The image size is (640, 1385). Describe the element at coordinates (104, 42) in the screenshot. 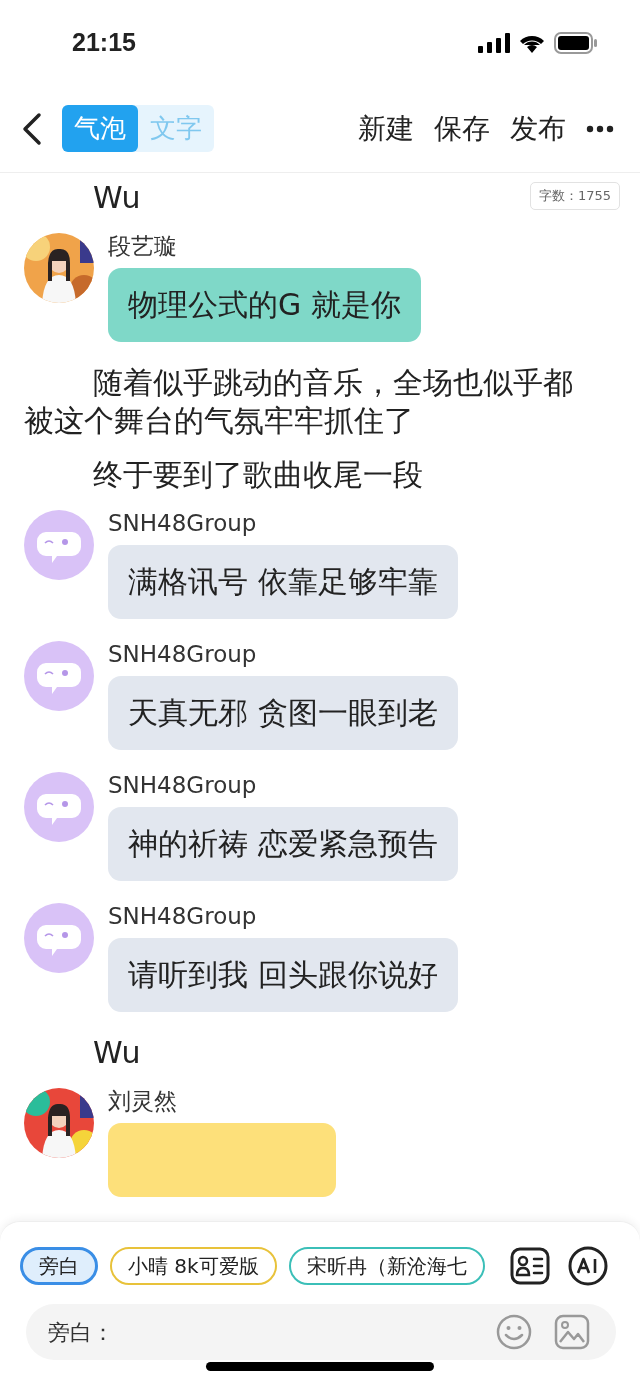

I see `status-time: 21:15` at that location.